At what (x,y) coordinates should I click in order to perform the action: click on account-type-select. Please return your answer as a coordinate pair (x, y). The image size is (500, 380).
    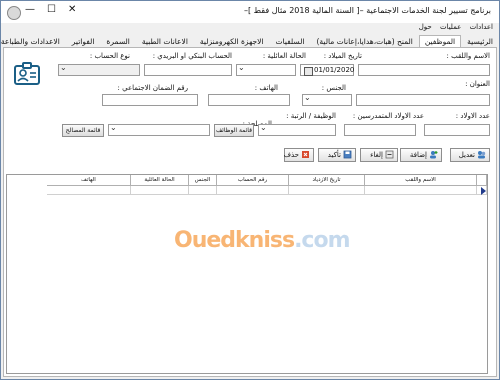
    Looking at the image, I should click on (99, 69).